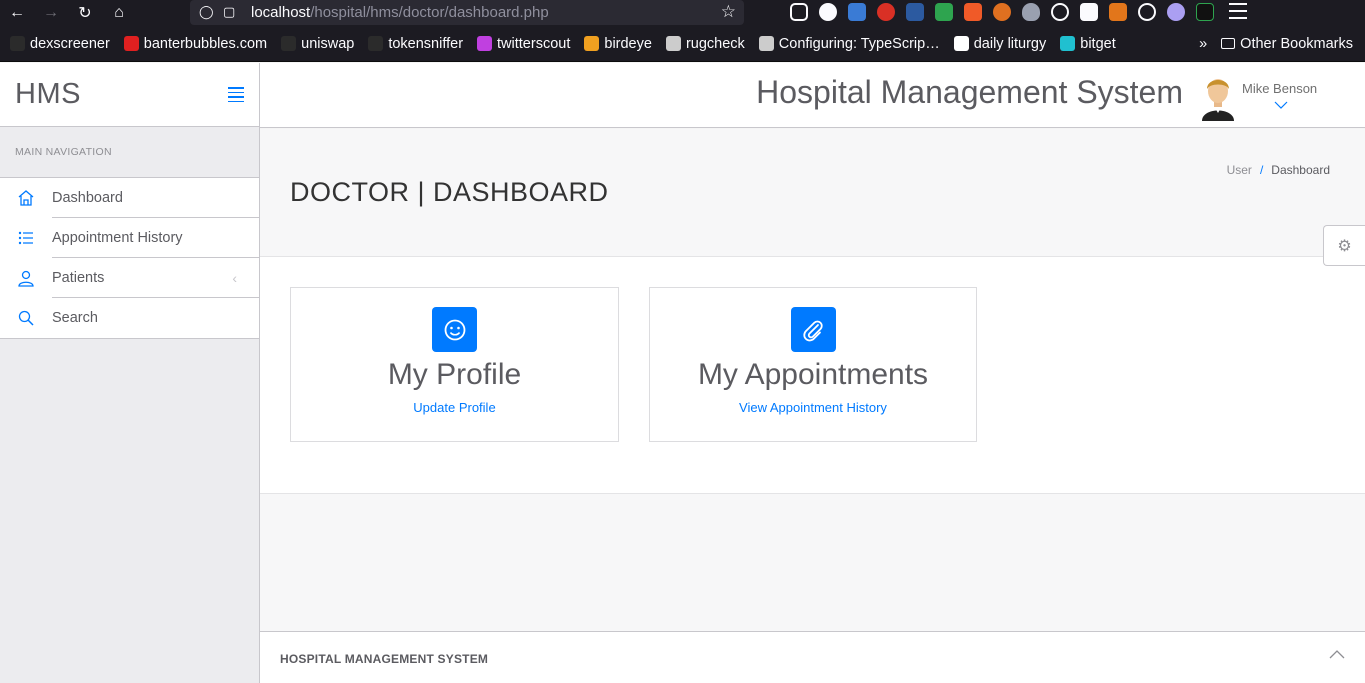 Image resolution: width=1365 pixels, height=683 pixels. What do you see at coordinates (155, 238) in the screenshot?
I see `sidebar-item-label: Appointment History` at bounding box center [155, 238].